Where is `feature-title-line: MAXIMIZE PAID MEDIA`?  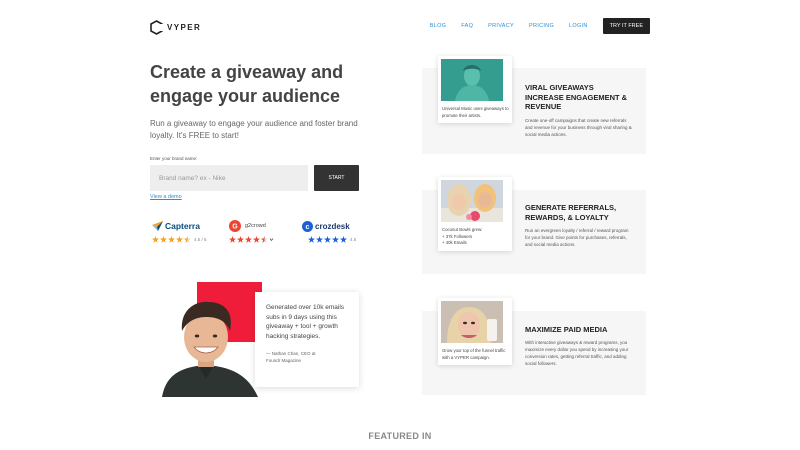 feature-title-line: MAXIMIZE PAID MEDIA is located at coordinates (566, 329).